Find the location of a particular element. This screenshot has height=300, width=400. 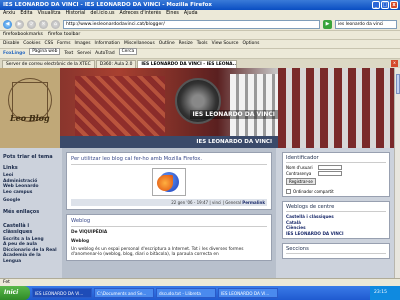

webdev-forms: Forms is located at coordinates (63, 44).